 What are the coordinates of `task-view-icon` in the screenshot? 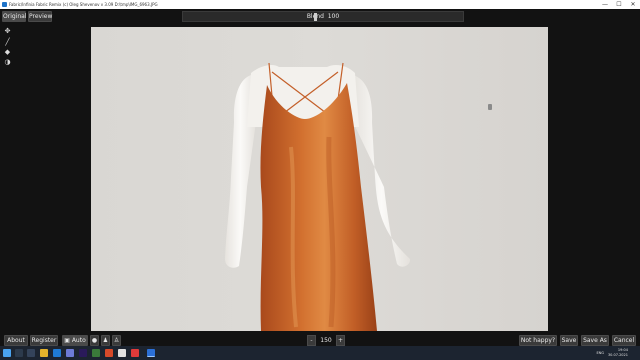 It's located at (31, 353).